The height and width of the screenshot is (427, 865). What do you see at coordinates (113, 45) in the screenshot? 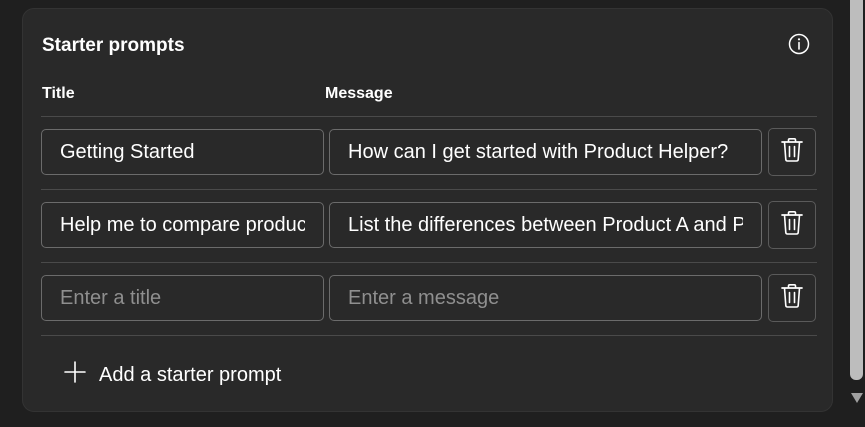
I see `section-title: Starter prompts` at bounding box center [113, 45].